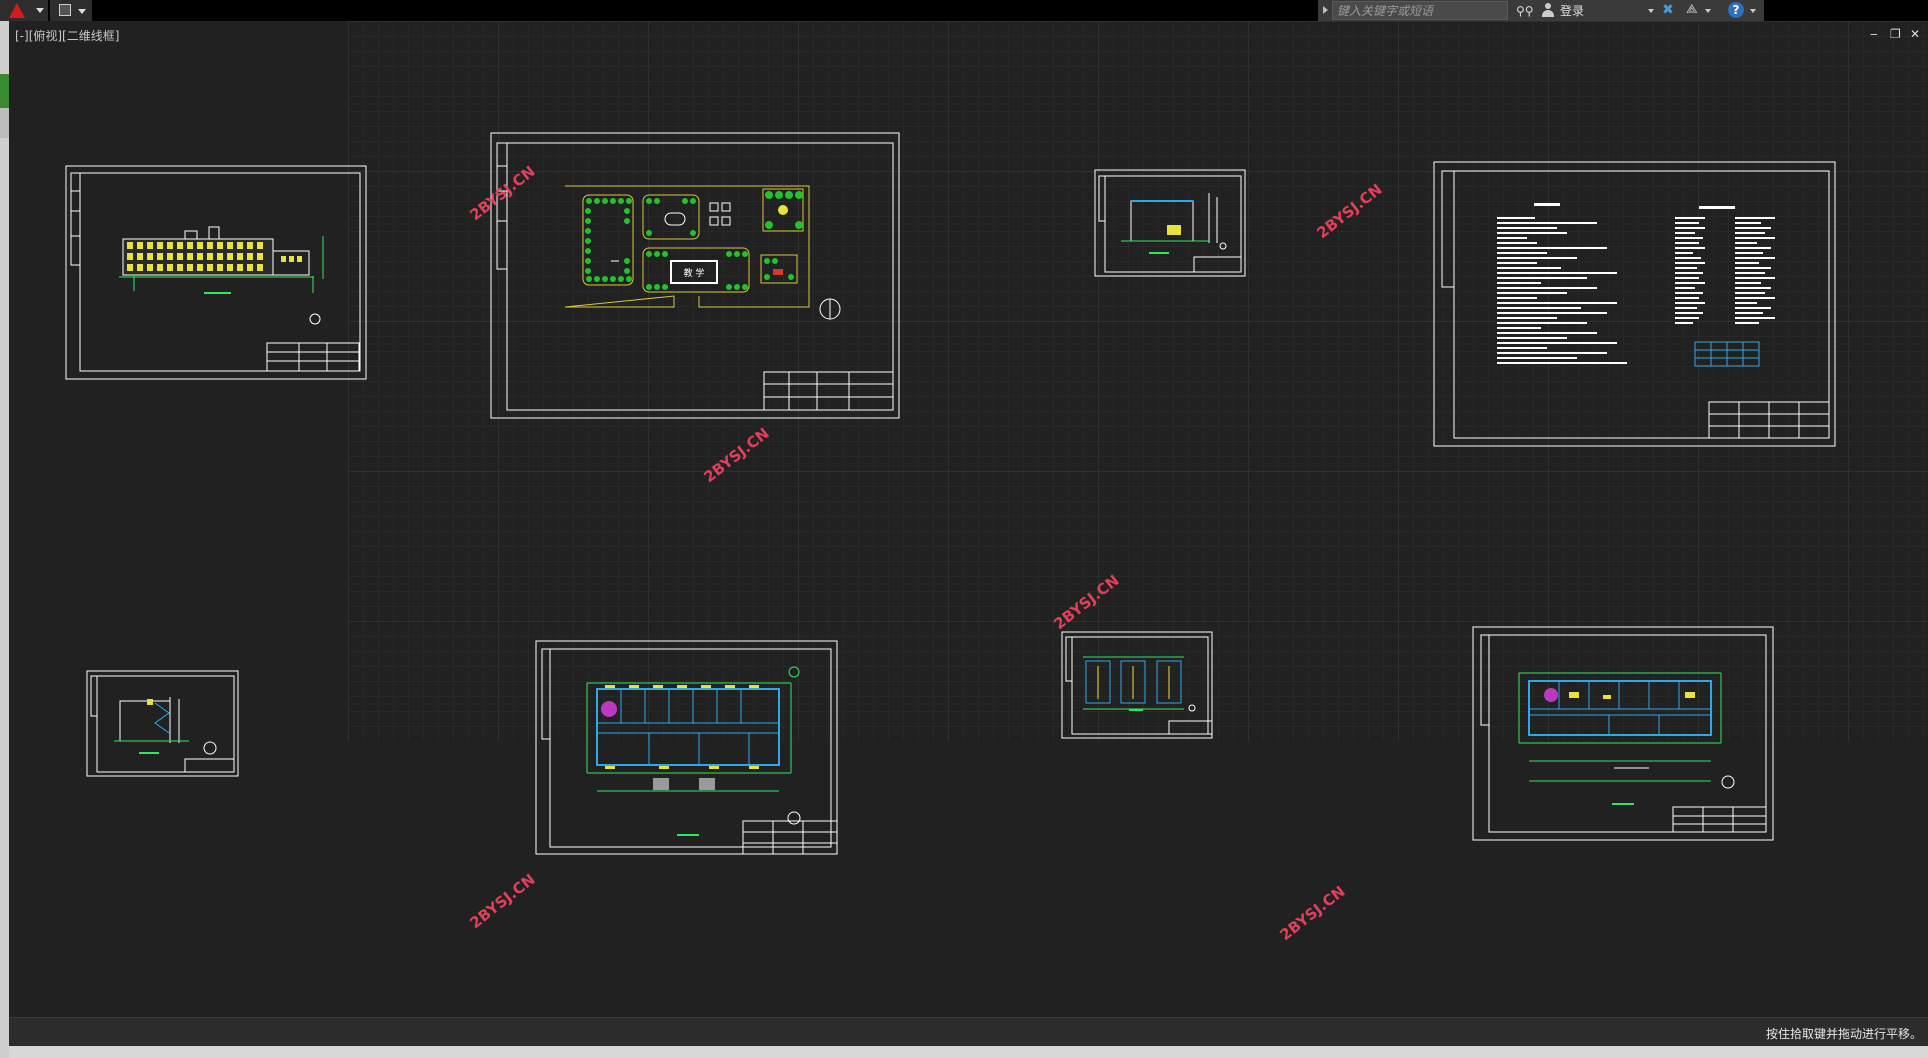  Describe the element at coordinates (17, 10) in the screenshot. I see `autocad-logo-icon` at that location.